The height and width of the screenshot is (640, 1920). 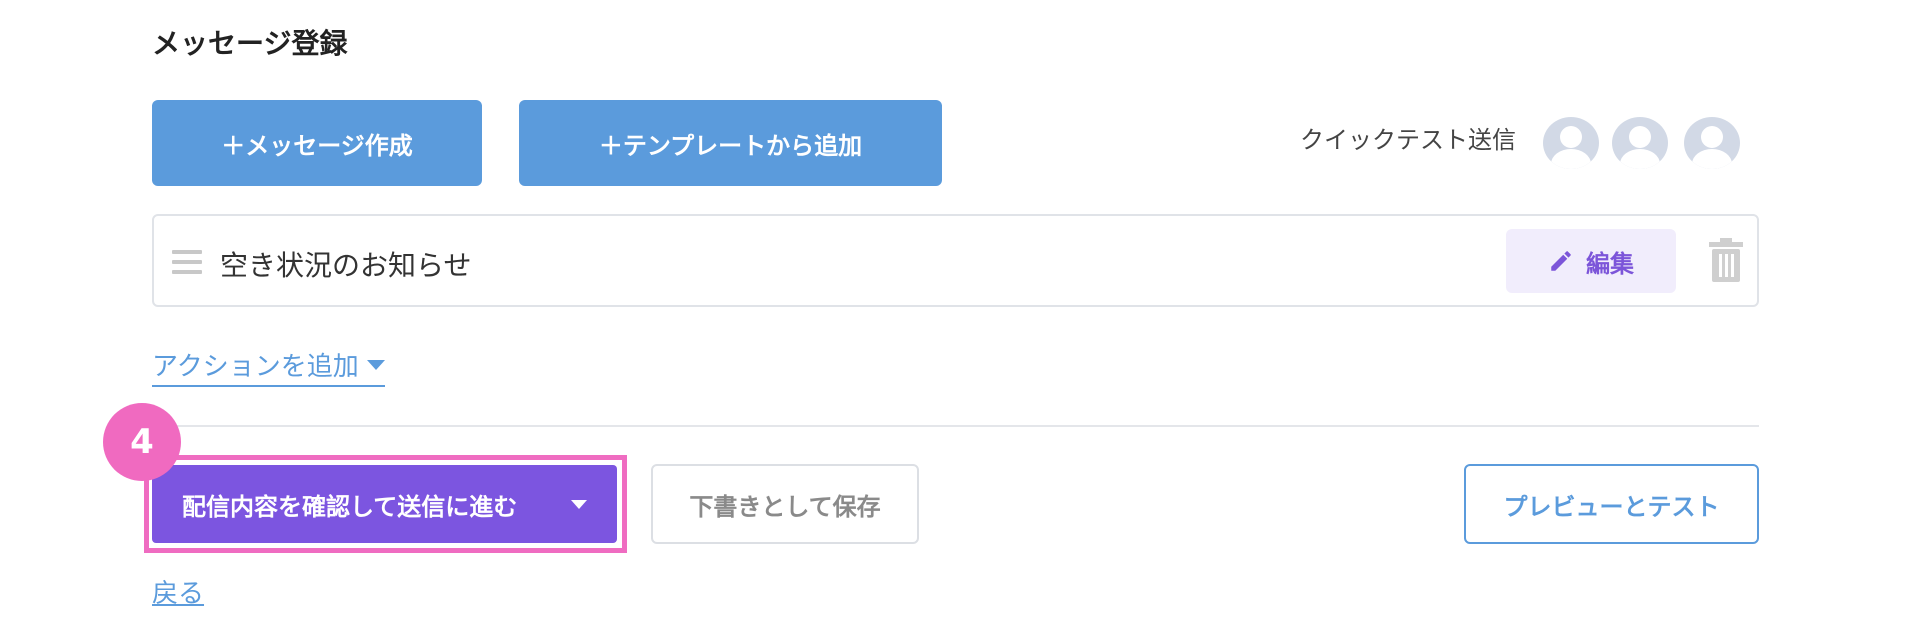 What do you see at coordinates (142, 442) in the screenshot?
I see `step-badge: 4` at bounding box center [142, 442].